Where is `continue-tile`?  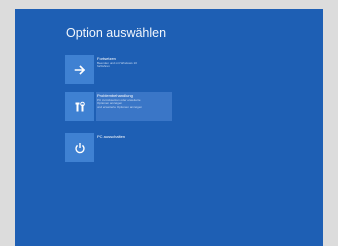
continue-tile is located at coordinates (79, 69).